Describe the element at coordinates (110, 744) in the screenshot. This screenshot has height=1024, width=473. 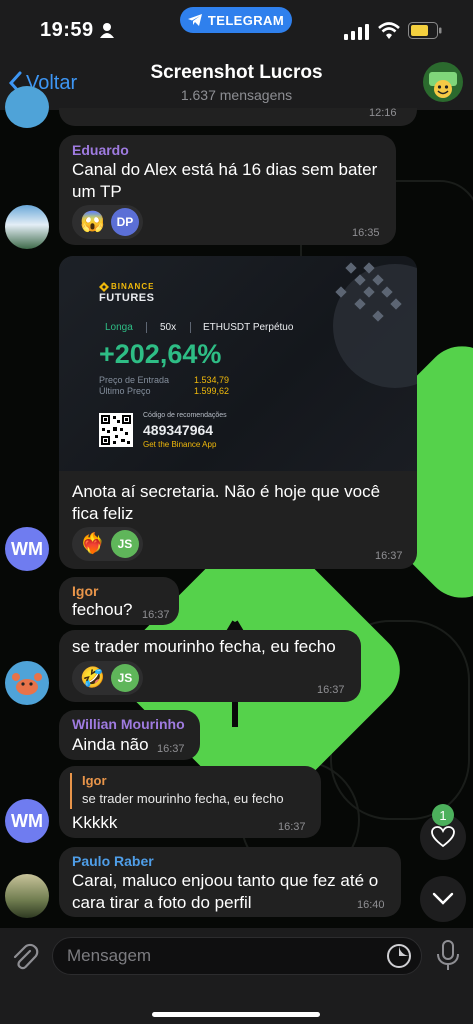
I see `message-text: Ainda não` at that location.